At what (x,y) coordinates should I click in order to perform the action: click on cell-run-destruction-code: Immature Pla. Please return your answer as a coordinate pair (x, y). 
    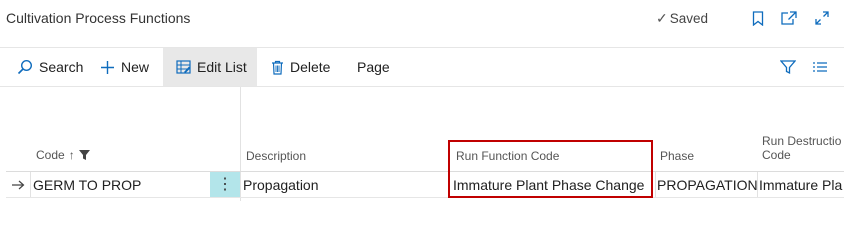
    Looking at the image, I should click on (801, 184).